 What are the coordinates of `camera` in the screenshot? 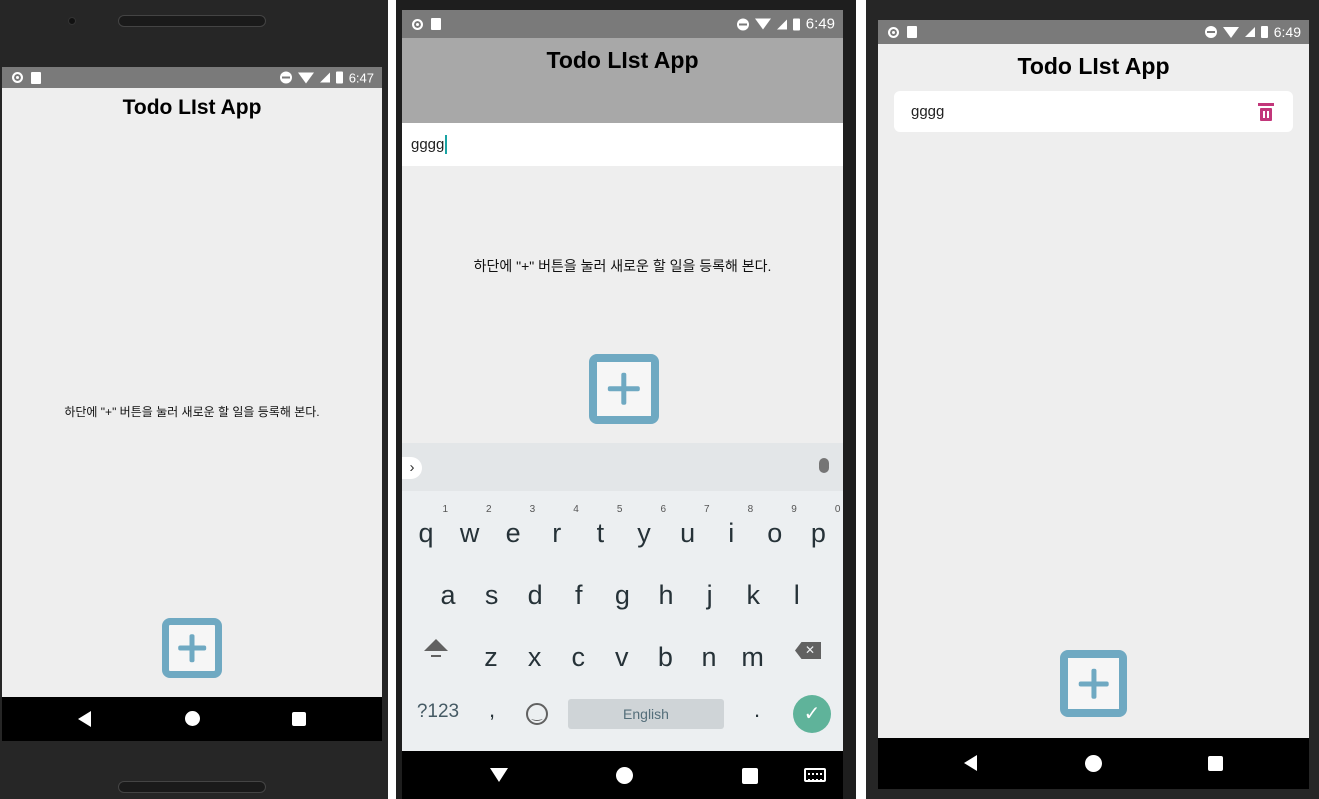 It's located at (72, 21).